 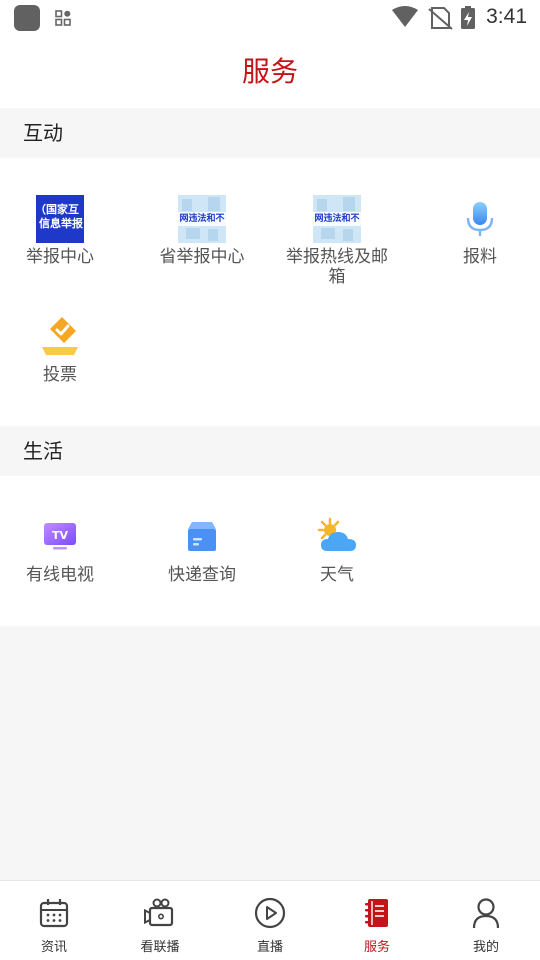 I want to click on battery-charging-icon, so click(x=468, y=17).